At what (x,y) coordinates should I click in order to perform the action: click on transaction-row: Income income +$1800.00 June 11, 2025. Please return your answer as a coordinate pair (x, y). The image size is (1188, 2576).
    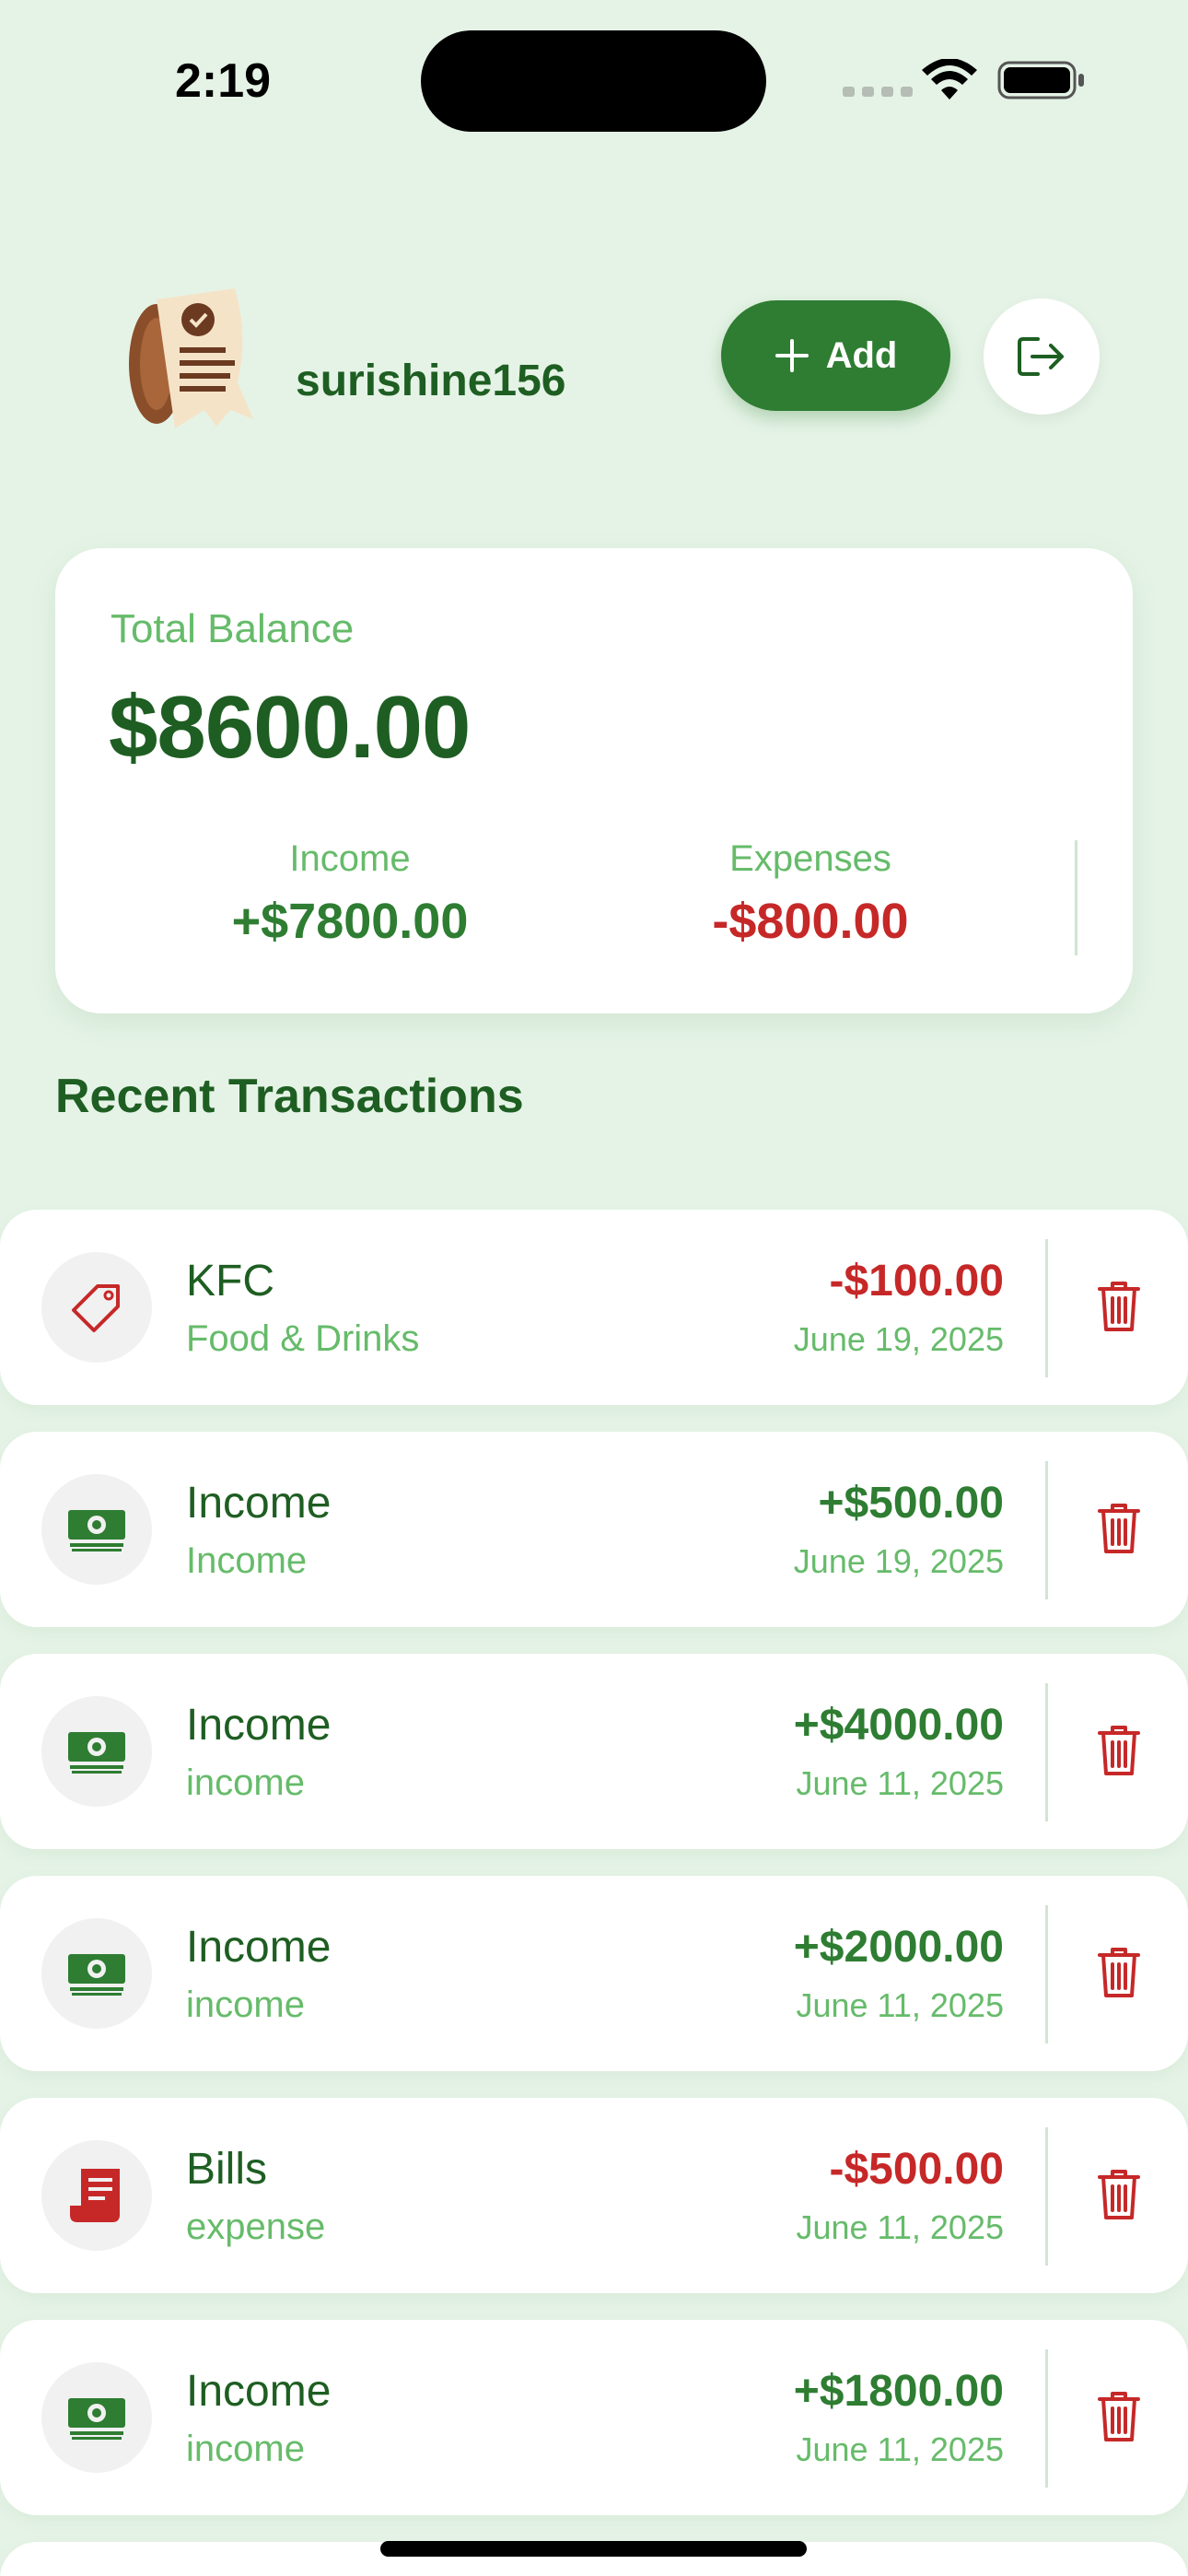
    Looking at the image, I should click on (594, 2417).